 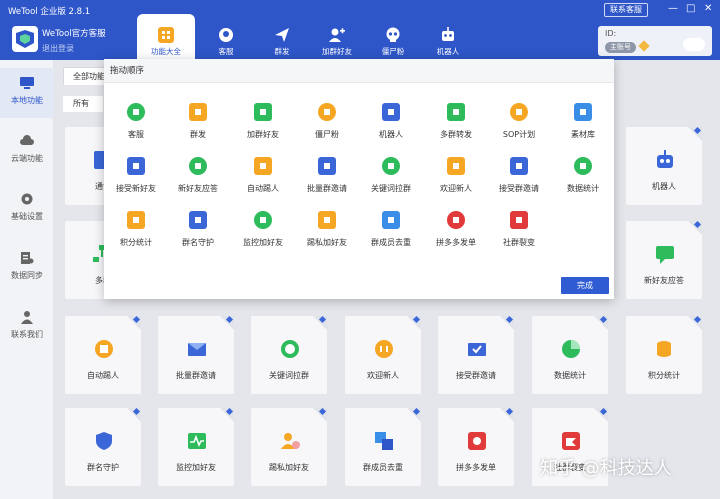 I want to click on feature-card-batch-invite: 批量群邀请, so click(x=196, y=355).